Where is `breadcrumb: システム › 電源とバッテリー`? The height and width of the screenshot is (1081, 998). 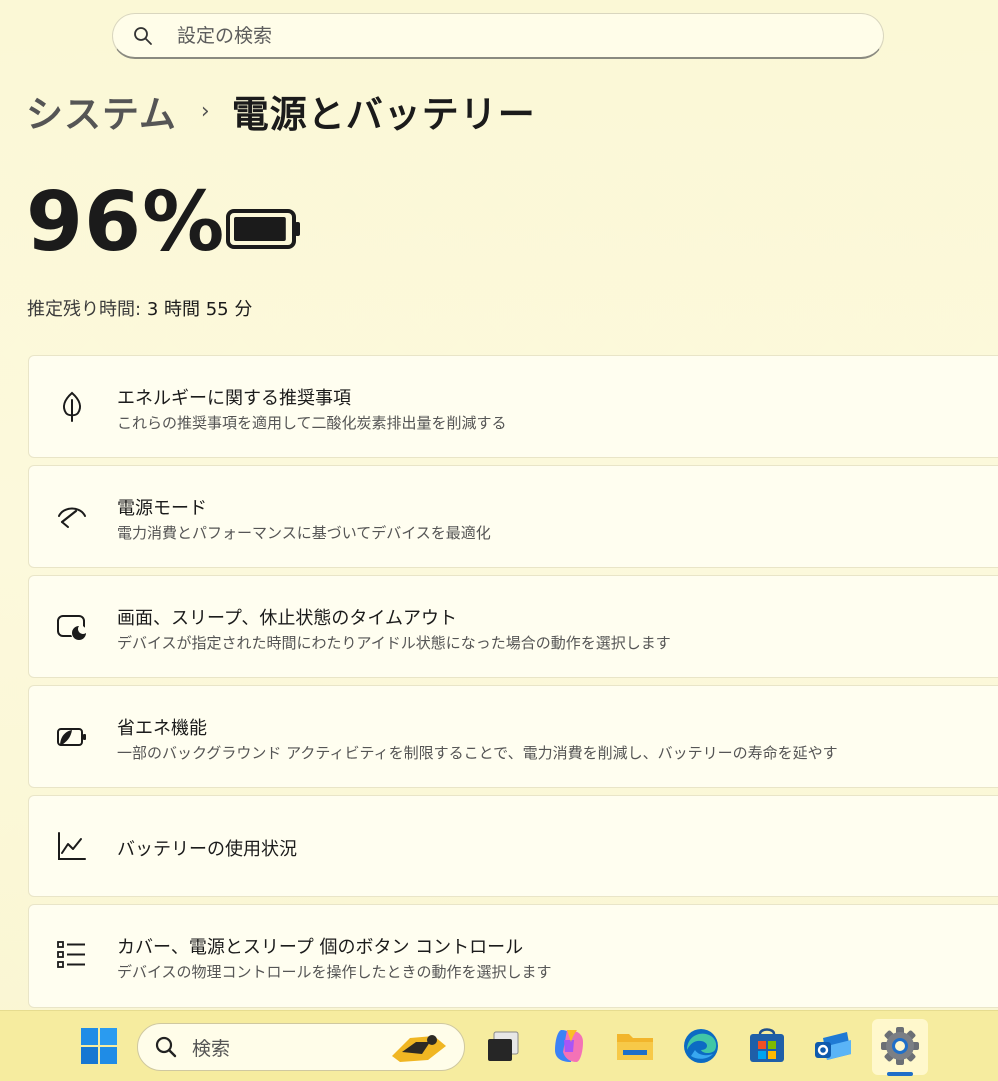
breadcrumb: システム › 電源とバッテリー is located at coordinates (281, 111).